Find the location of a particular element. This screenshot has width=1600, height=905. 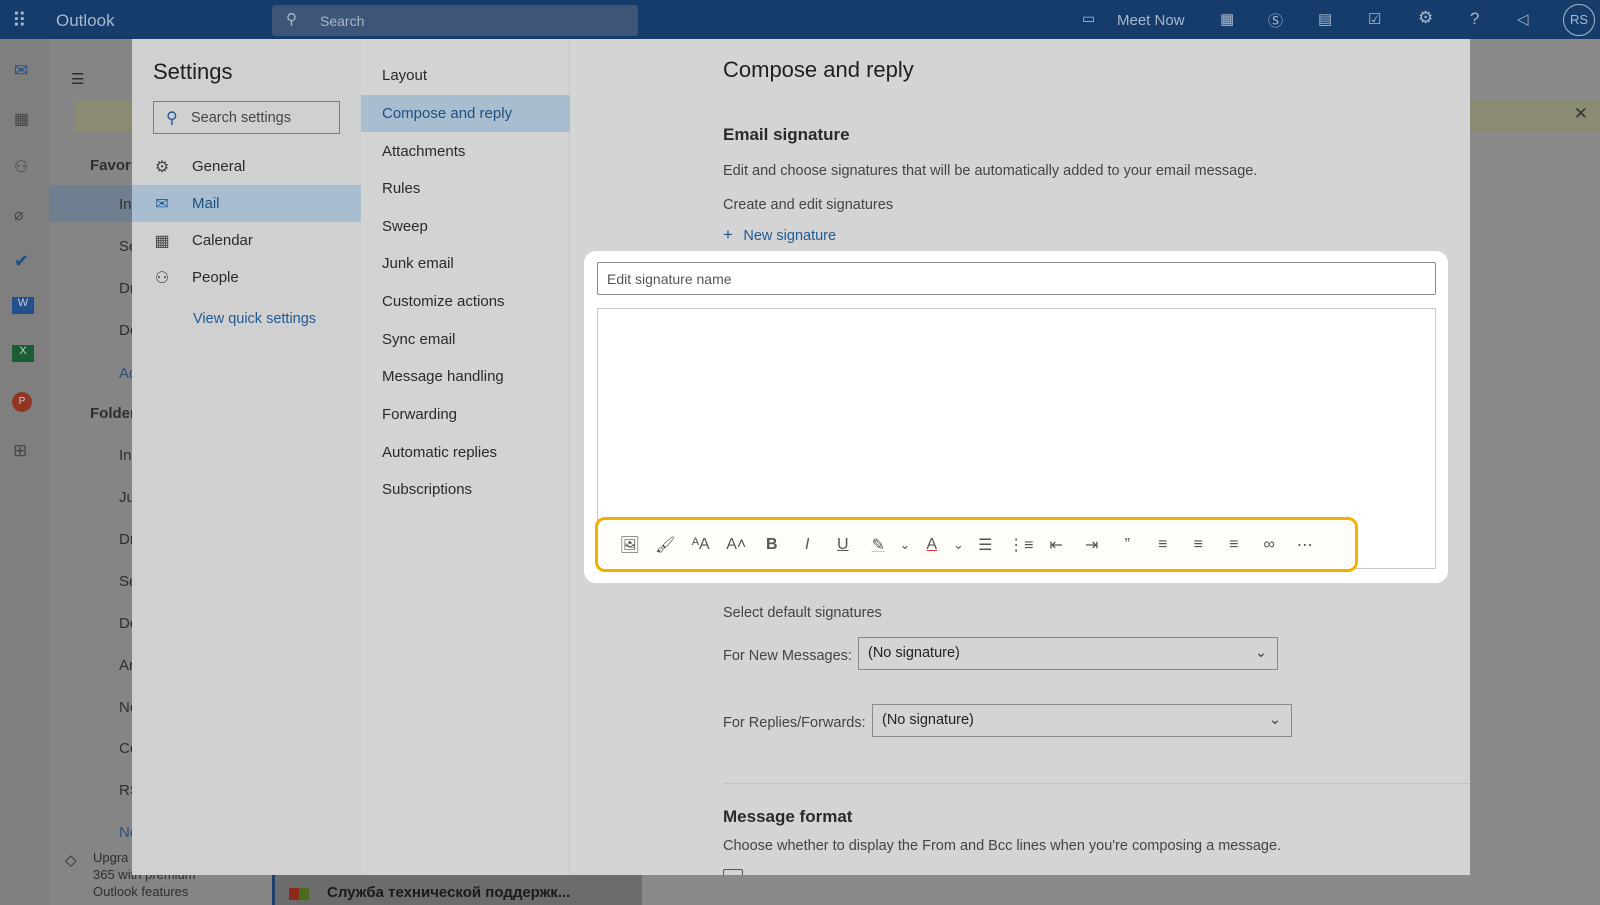

font-color-icon: A is located at coordinates (932, 545).